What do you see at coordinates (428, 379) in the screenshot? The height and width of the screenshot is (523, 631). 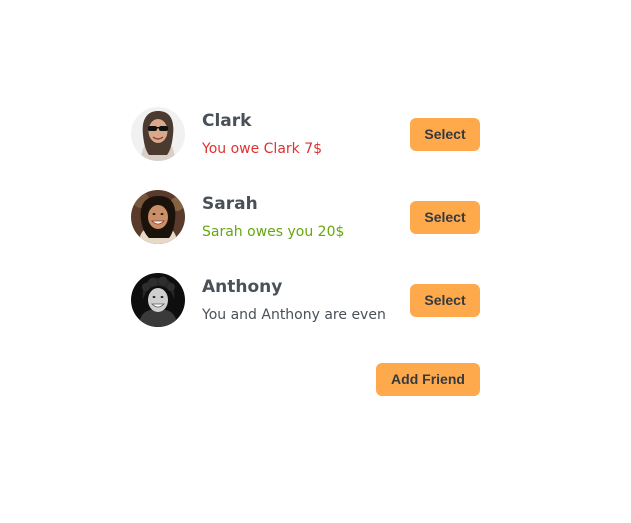 I see `add-friend-button: Add Friend` at bounding box center [428, 379].